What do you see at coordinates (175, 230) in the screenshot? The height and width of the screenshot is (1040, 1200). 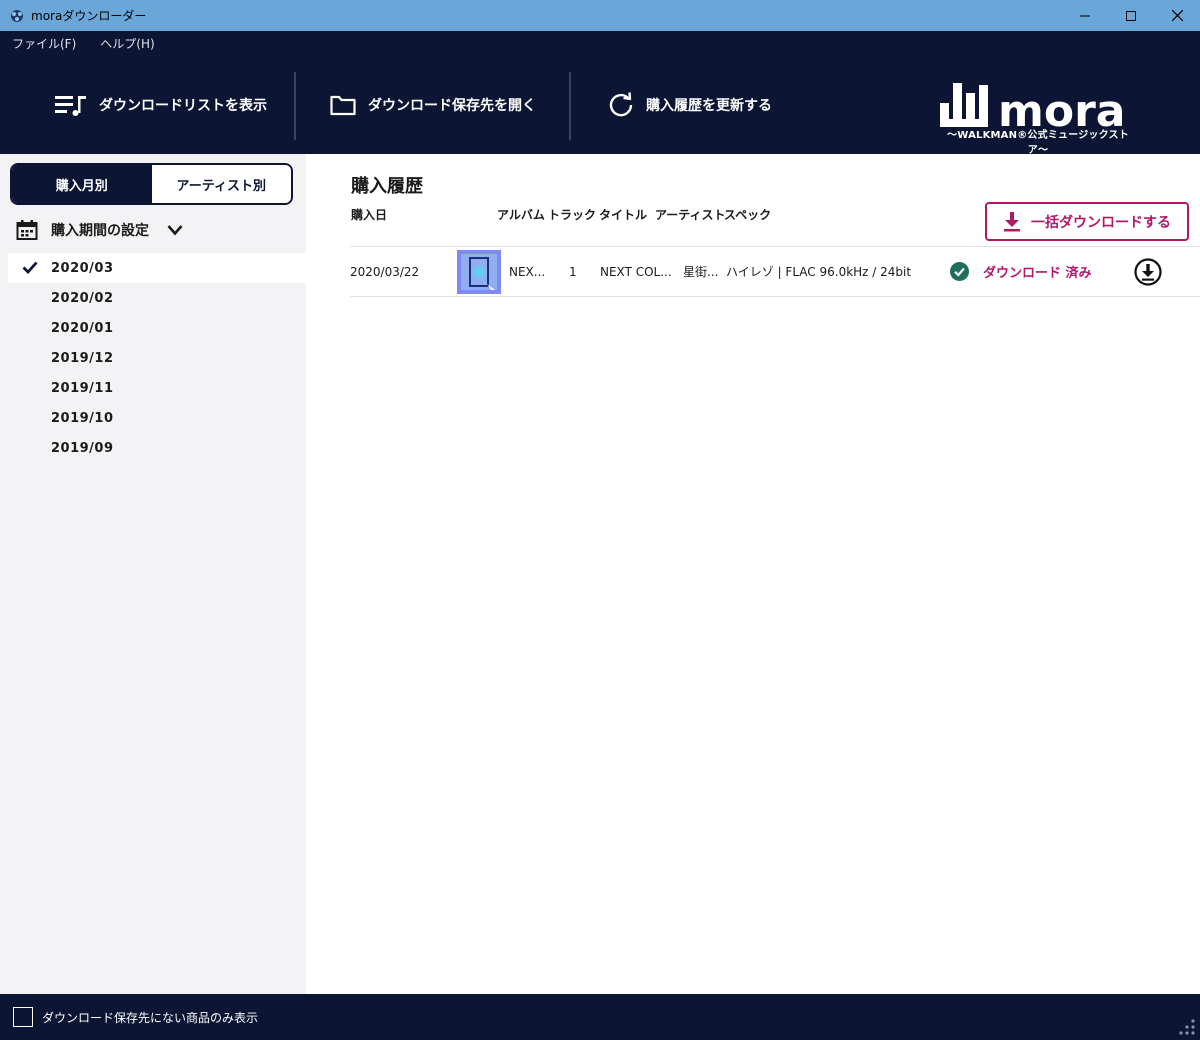 I see `chevron-down-icon` at bounding box center [175, 230].